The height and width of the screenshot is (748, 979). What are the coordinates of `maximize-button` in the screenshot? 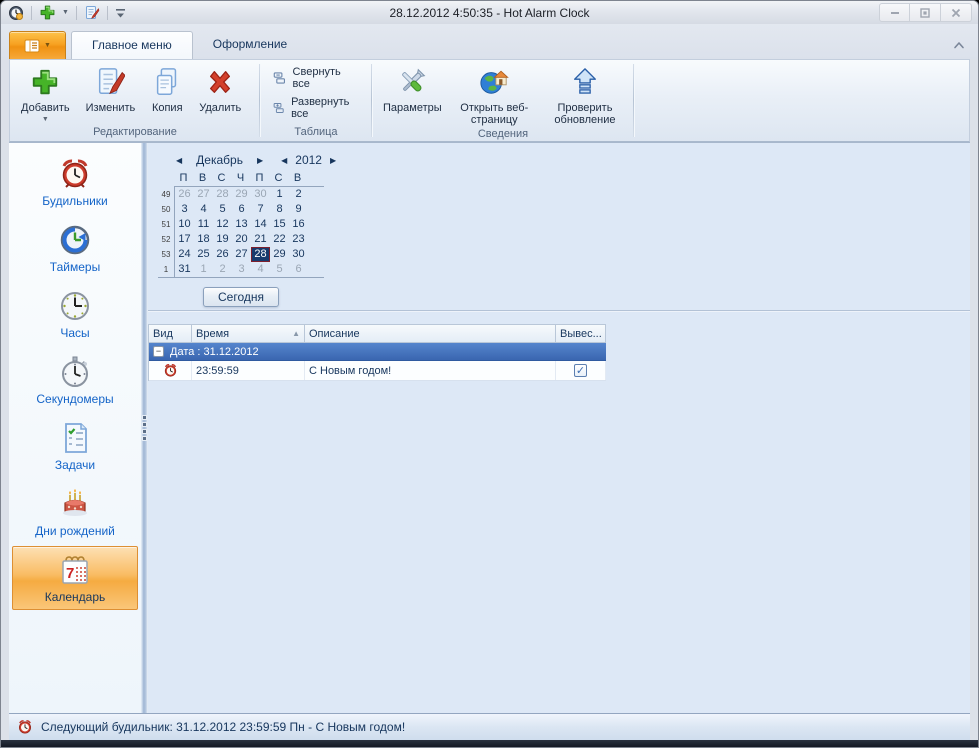 It's located at (925, 12).